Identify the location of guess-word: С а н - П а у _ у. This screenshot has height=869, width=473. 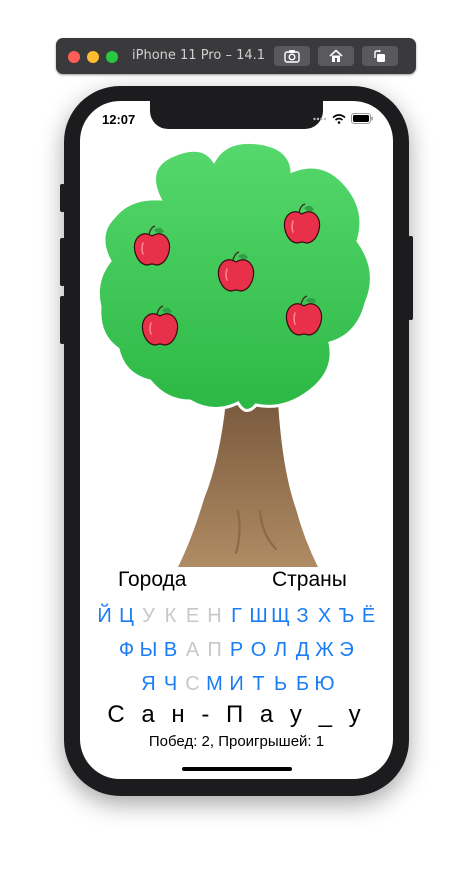
(236, 714).